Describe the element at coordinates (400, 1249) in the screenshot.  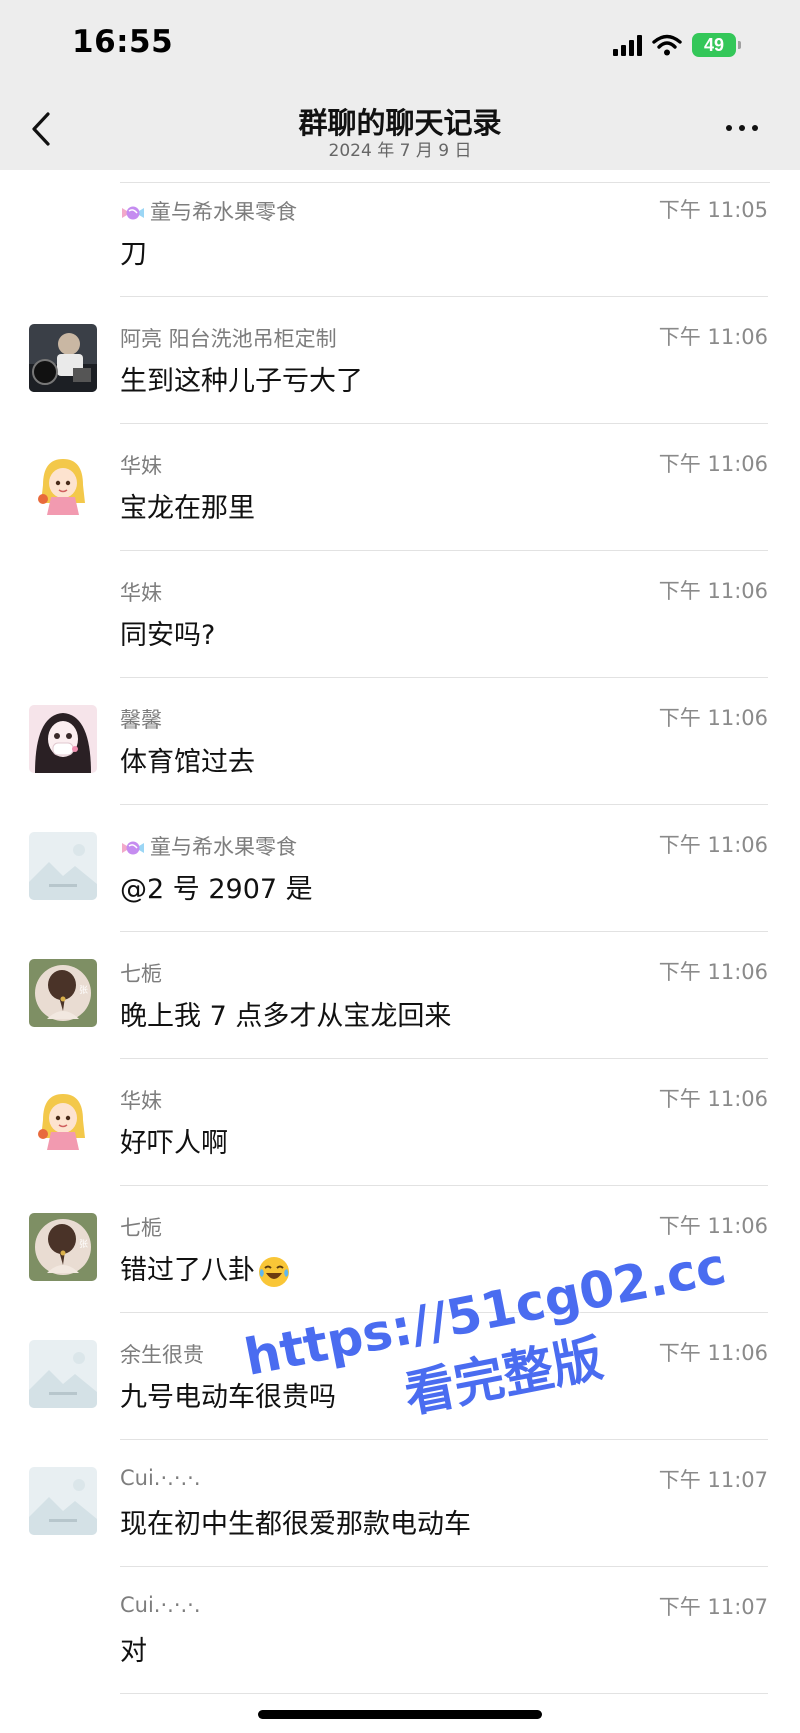
I see `message-row: 张 七栀 下午 11:06 错过了八卦` at that location.